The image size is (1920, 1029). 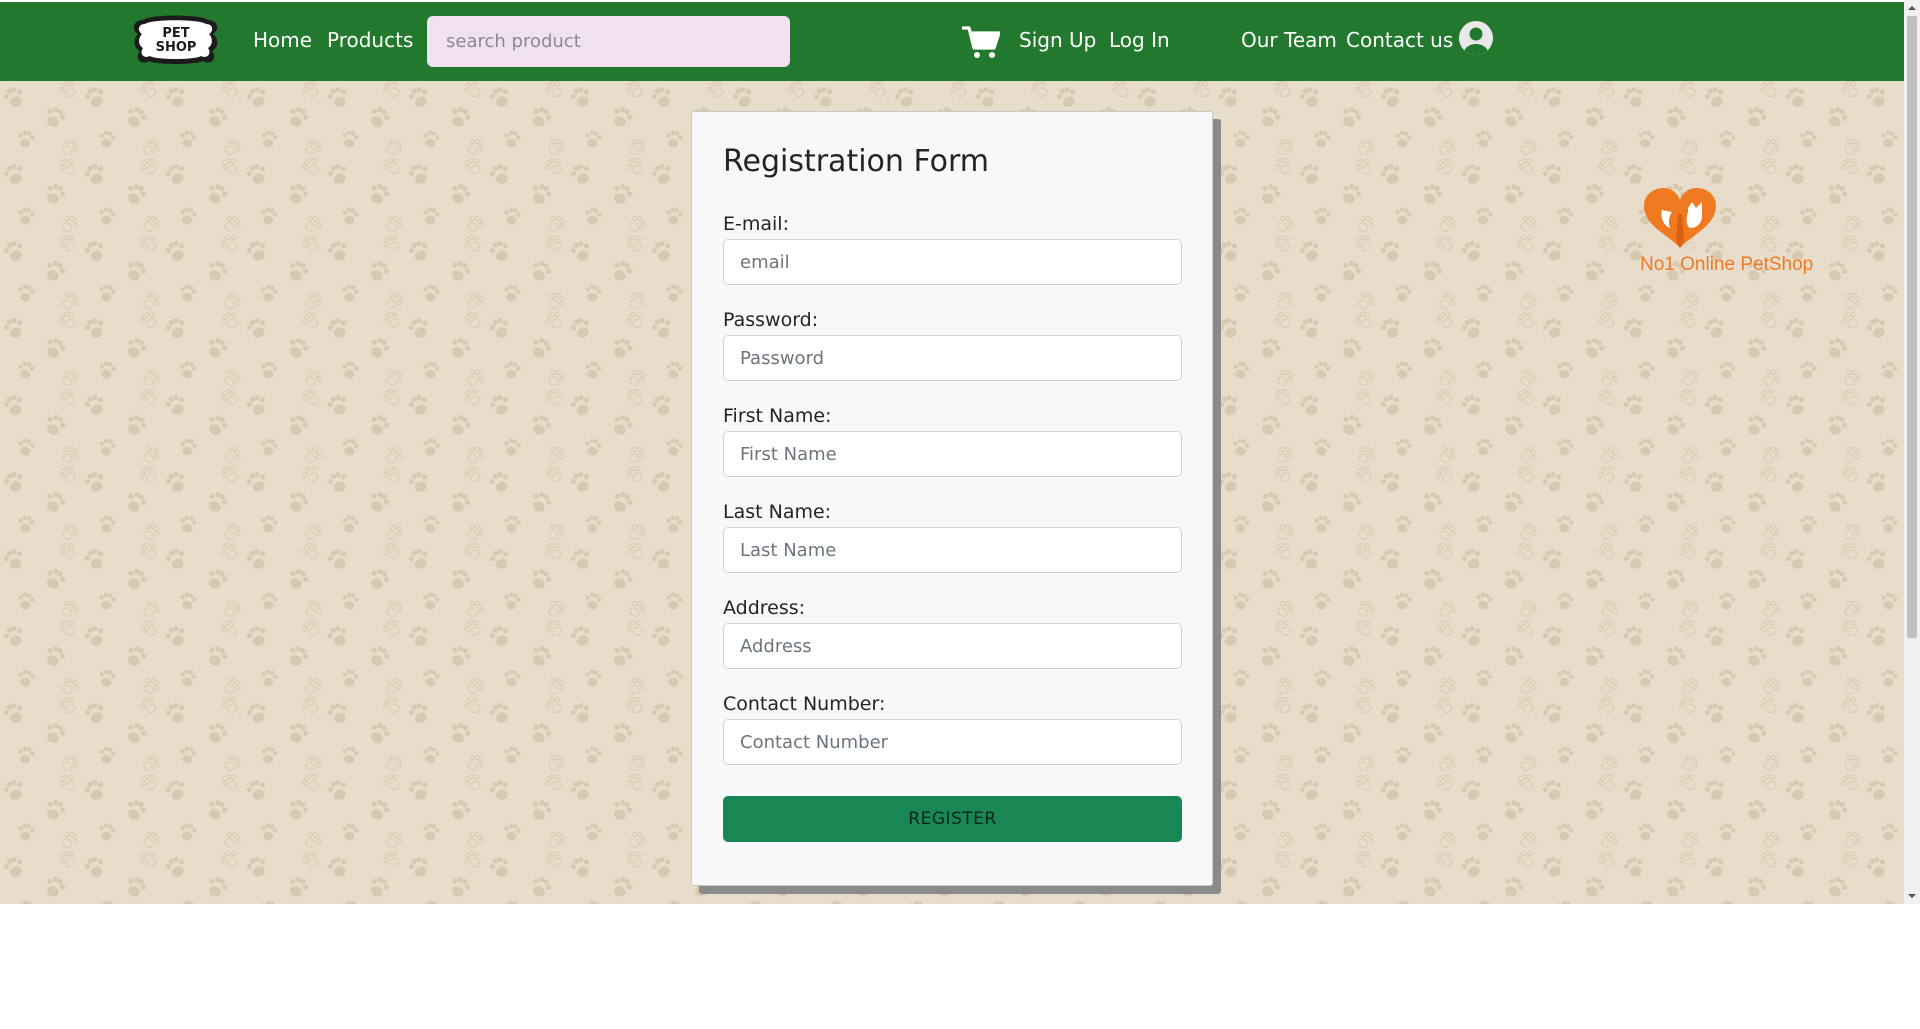 What do you see at coordinates (804, 704) in the screenshot?
I see `contact-number-label: Contact Number:` at bounding box center [804, 704].